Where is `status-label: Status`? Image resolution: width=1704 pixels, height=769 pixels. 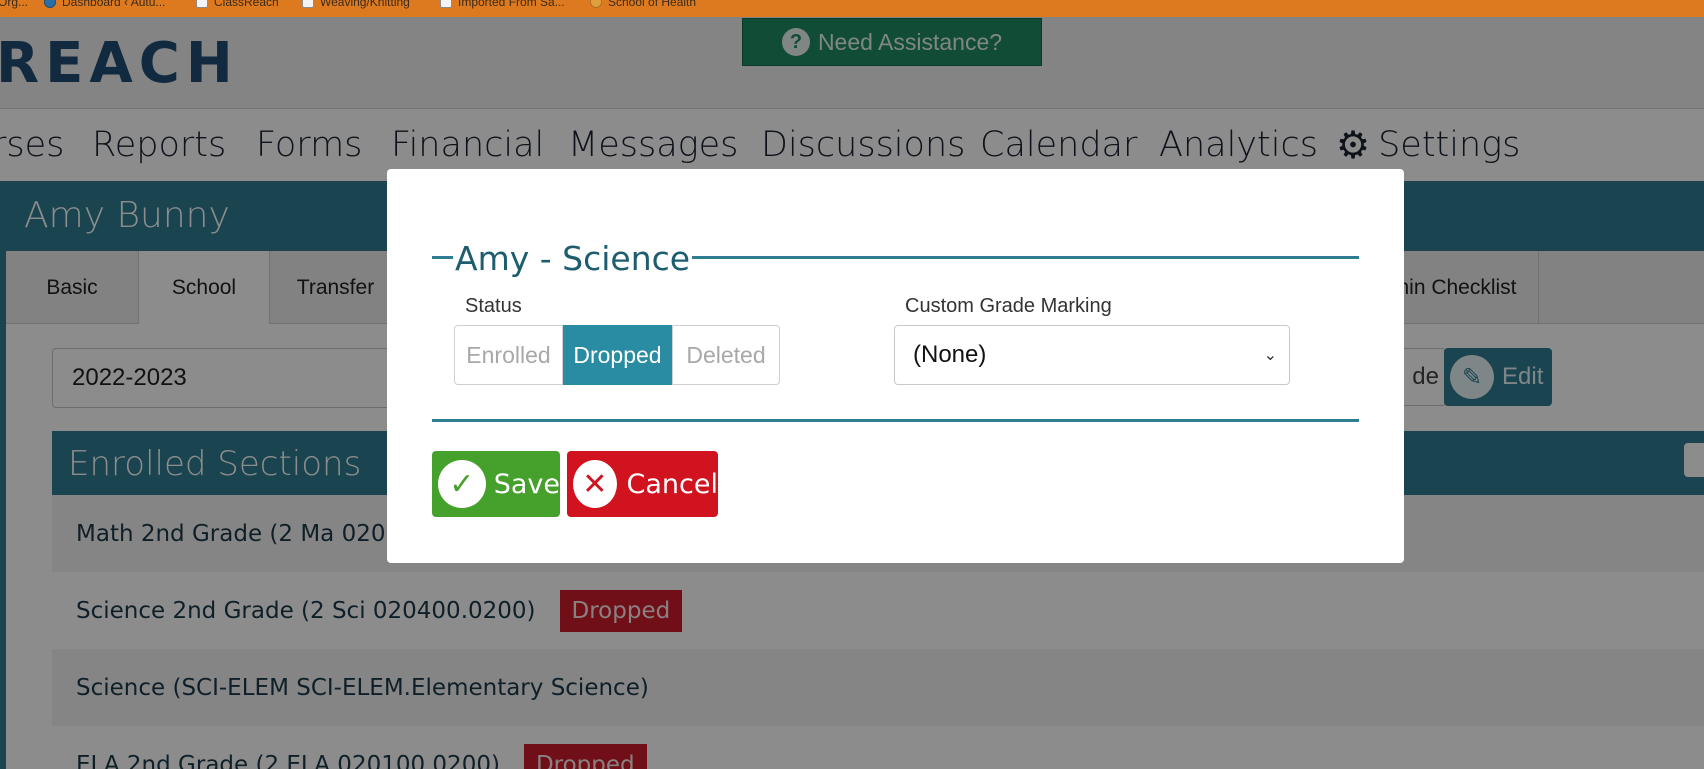
status-label: Status is located at coordinates (493, 306).